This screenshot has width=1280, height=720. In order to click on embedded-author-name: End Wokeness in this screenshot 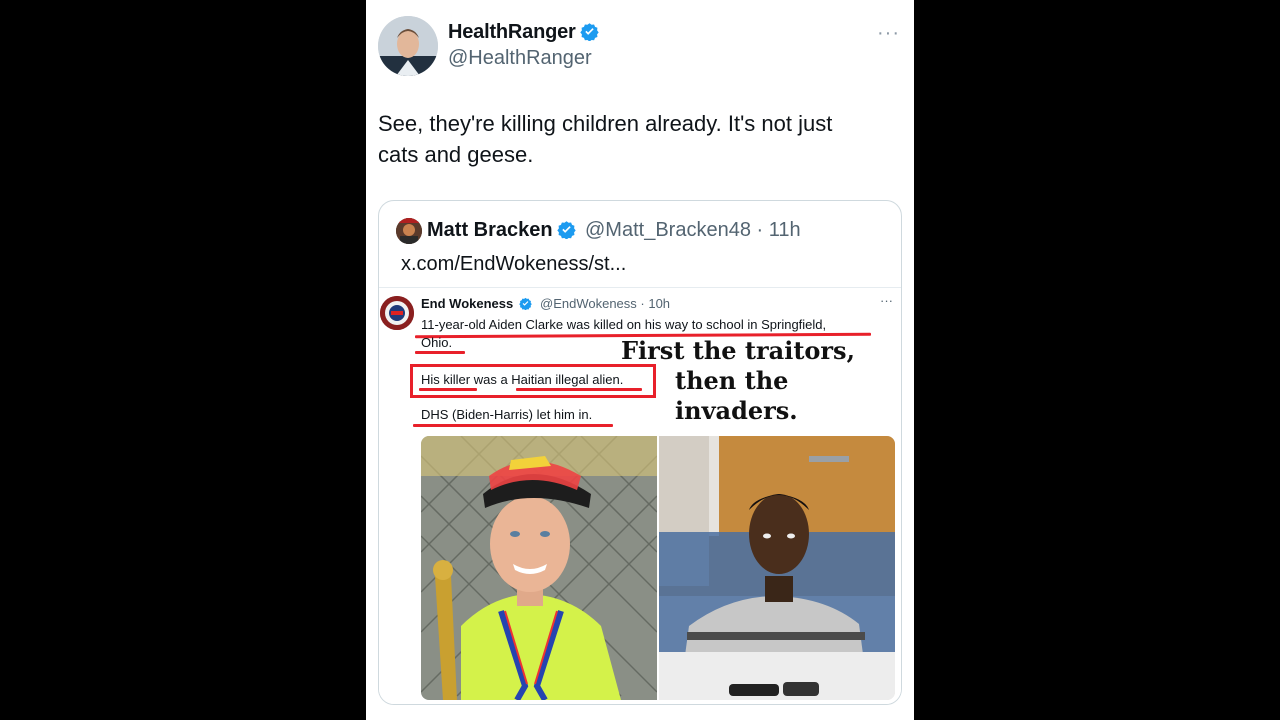, I will do `click(476, 303)`.